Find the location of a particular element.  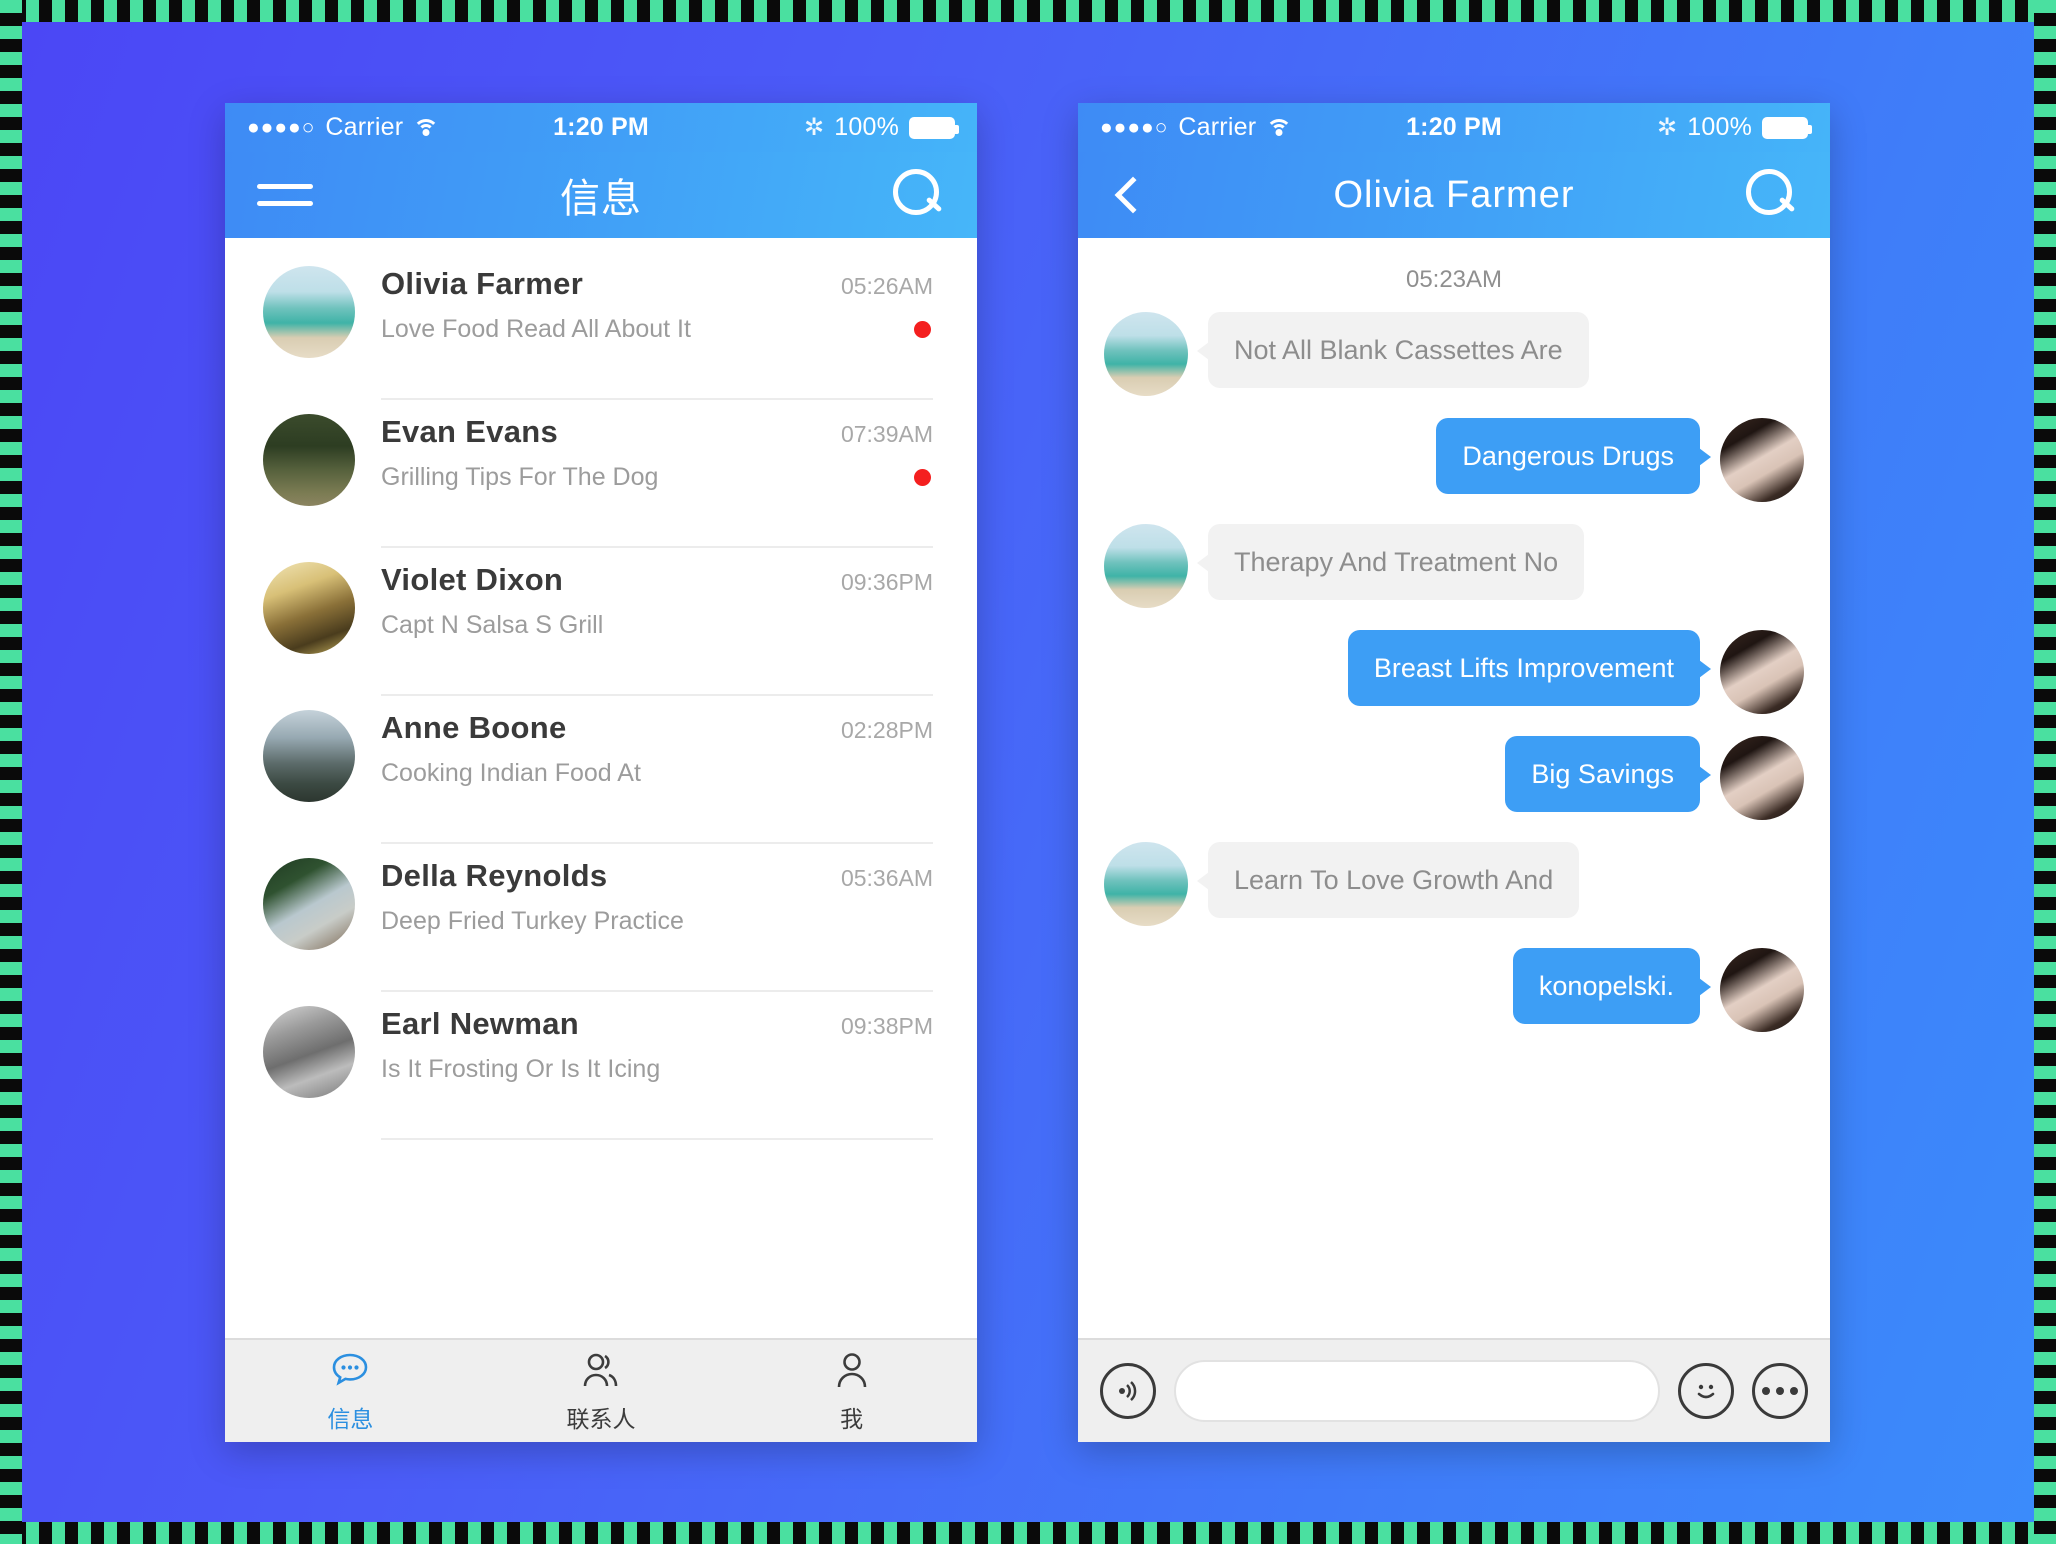

nav-bar-messages: 信息 is located at coordinates (601, 195).